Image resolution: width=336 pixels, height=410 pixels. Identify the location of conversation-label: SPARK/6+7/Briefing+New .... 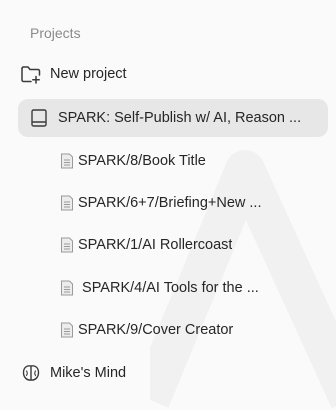
(170, 203).